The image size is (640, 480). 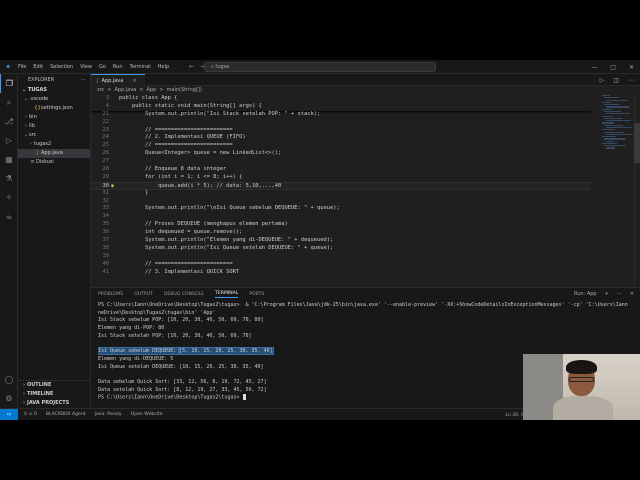 What do you see at coordinates (607, 294) in the screenshot?
I see `add-terminal-icon: +` at bounding box center [607, 294].